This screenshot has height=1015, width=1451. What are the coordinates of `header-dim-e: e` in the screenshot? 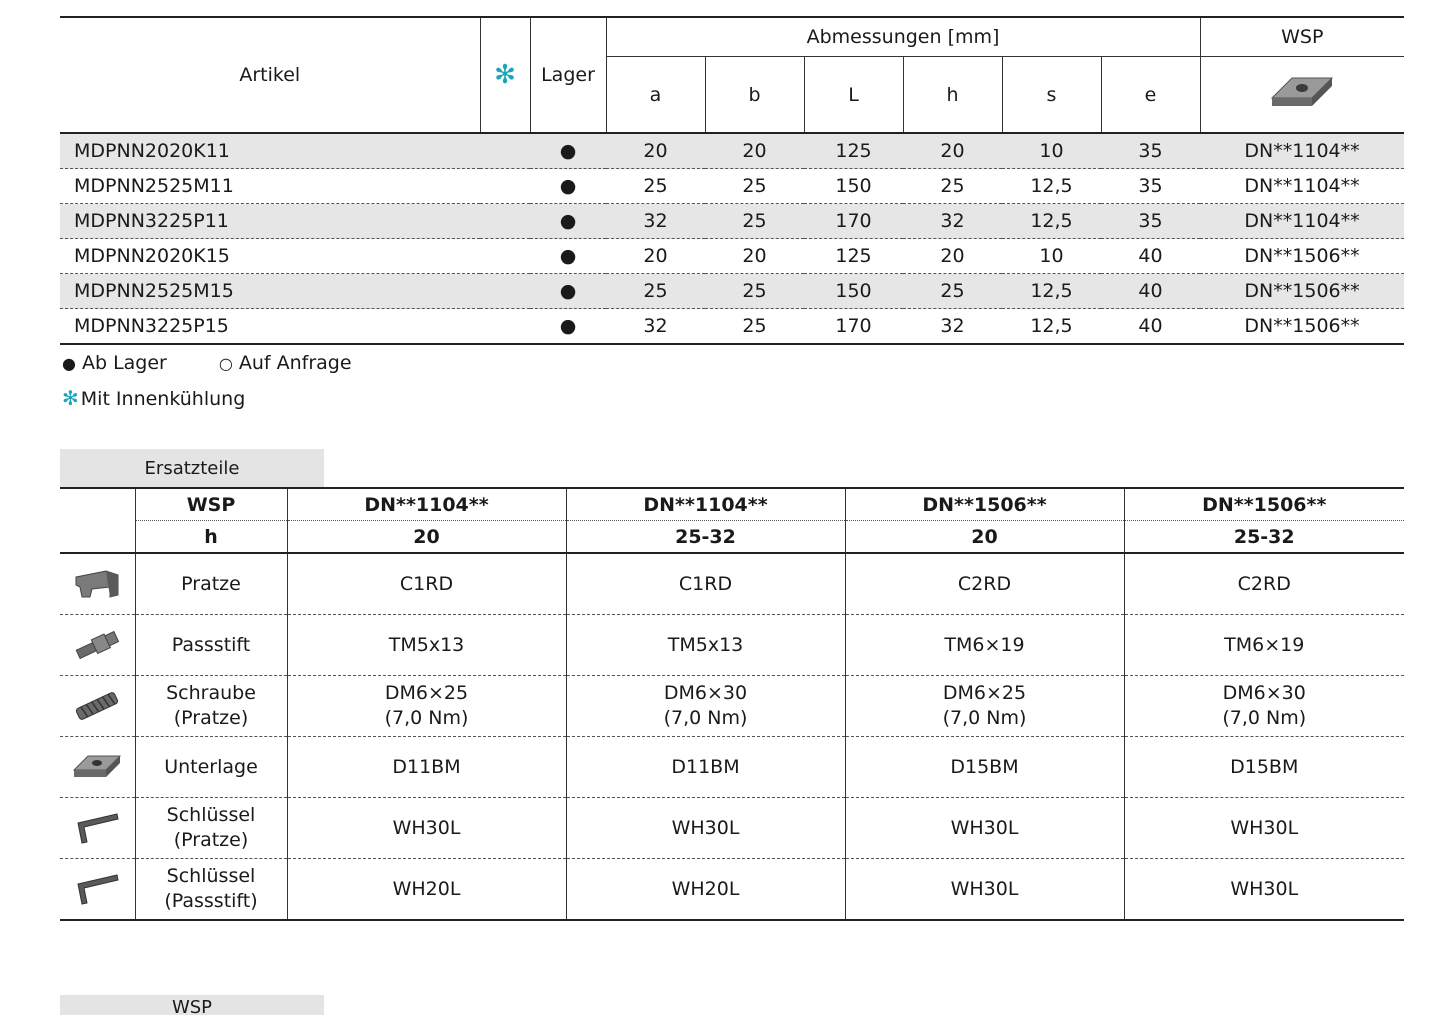 It's located at (1150, 94).